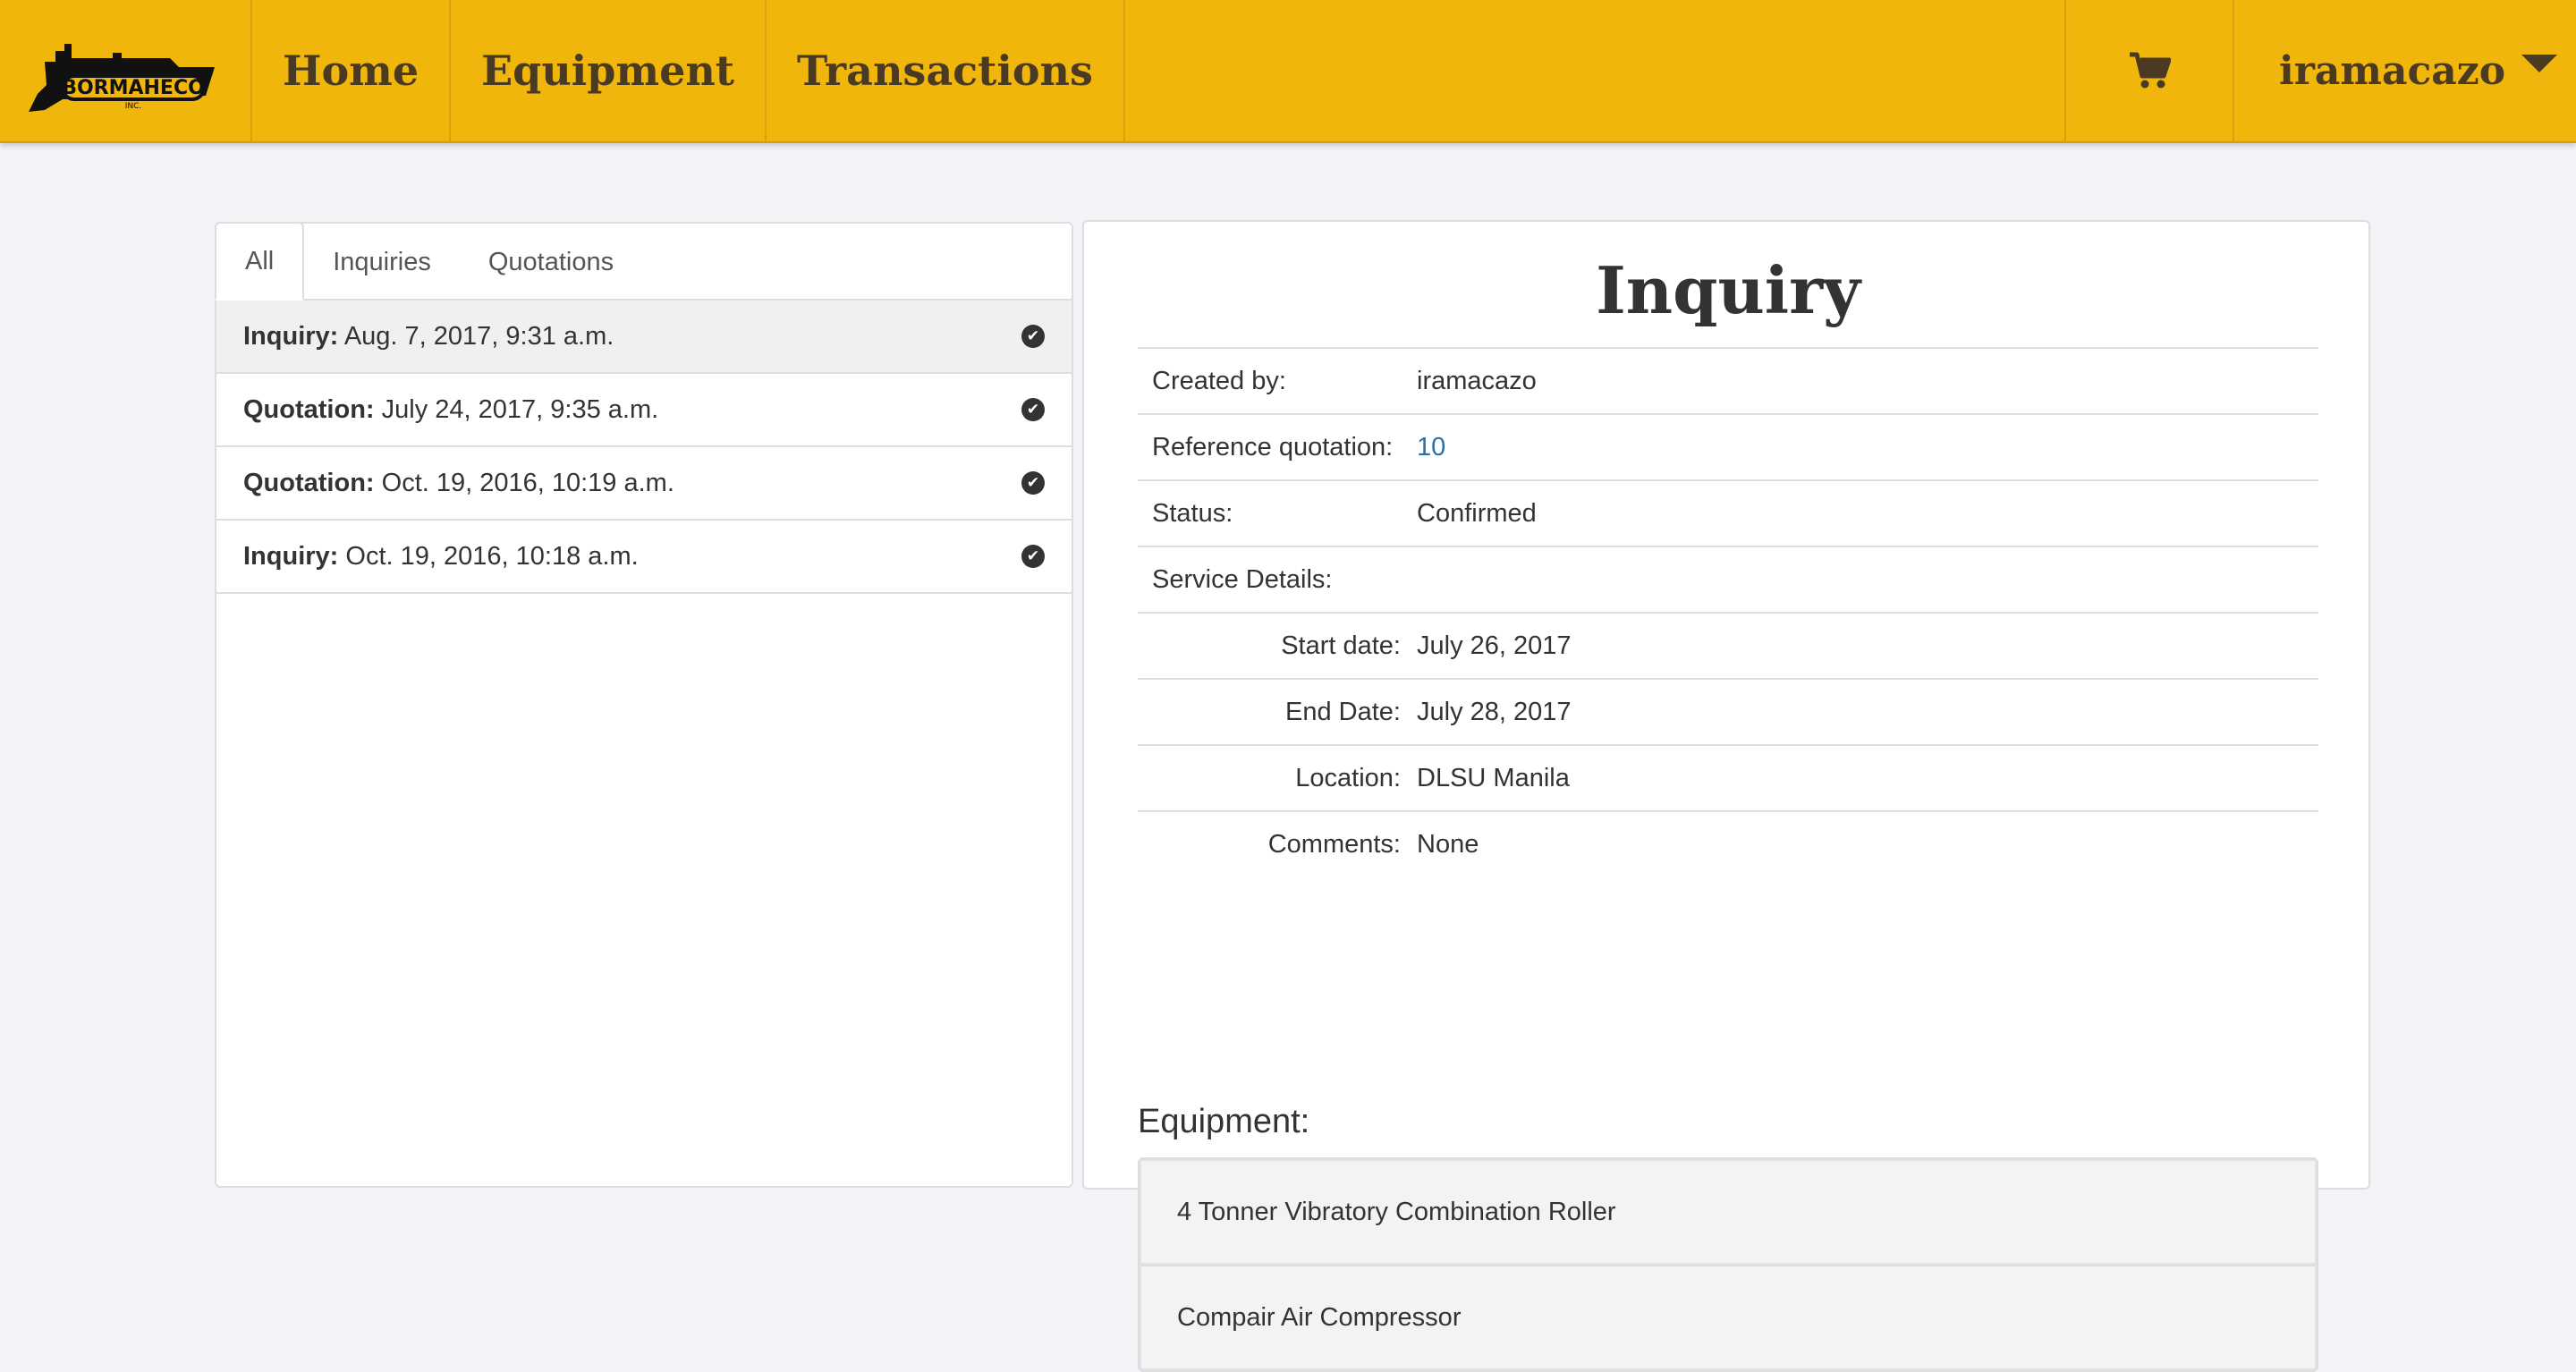 The image size is (2576, 1372). What do you see at coordinates (352, 70) in the screenshot?
I see `nav-home-link: Home` at bounding box center [352, 70].